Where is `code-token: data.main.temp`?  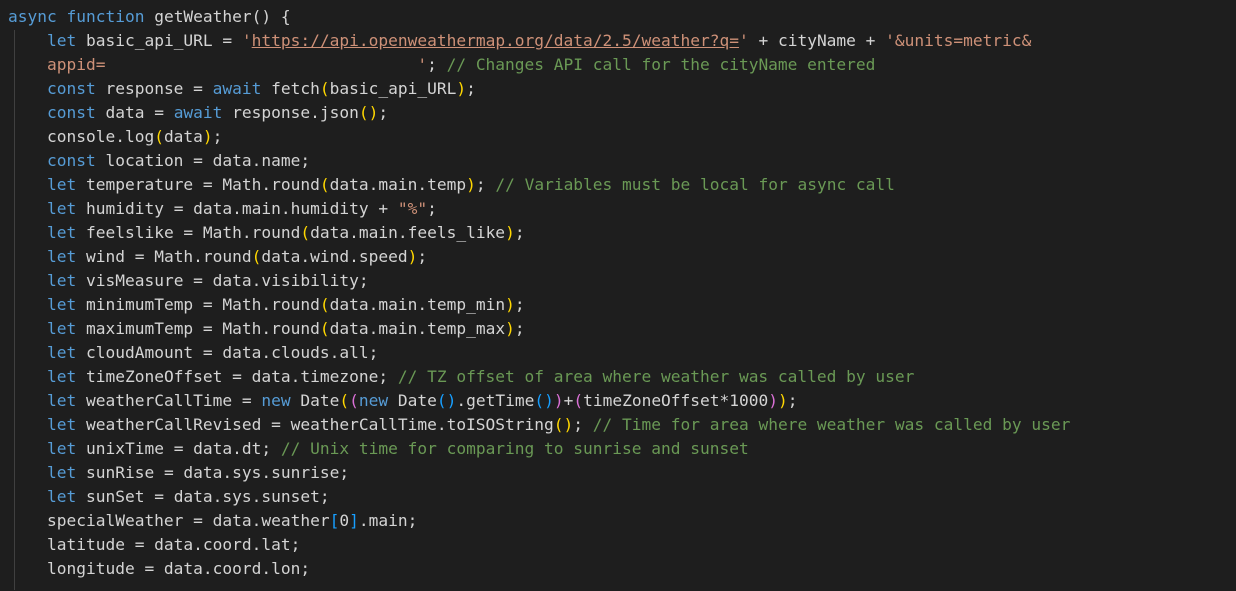 code-token: data.main.temp is located at coordinates (398, 184).